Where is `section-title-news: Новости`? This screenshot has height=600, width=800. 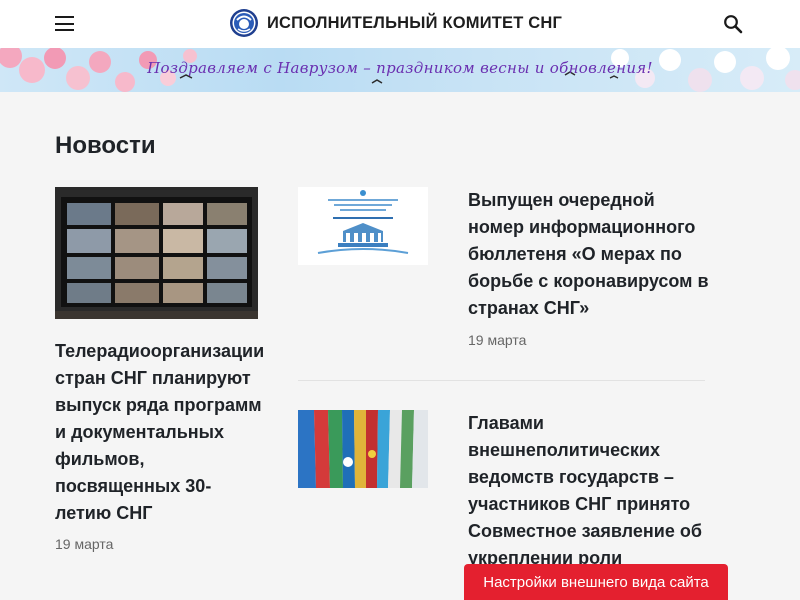 section-title-news: Новости is located at coordinates (105, 145).